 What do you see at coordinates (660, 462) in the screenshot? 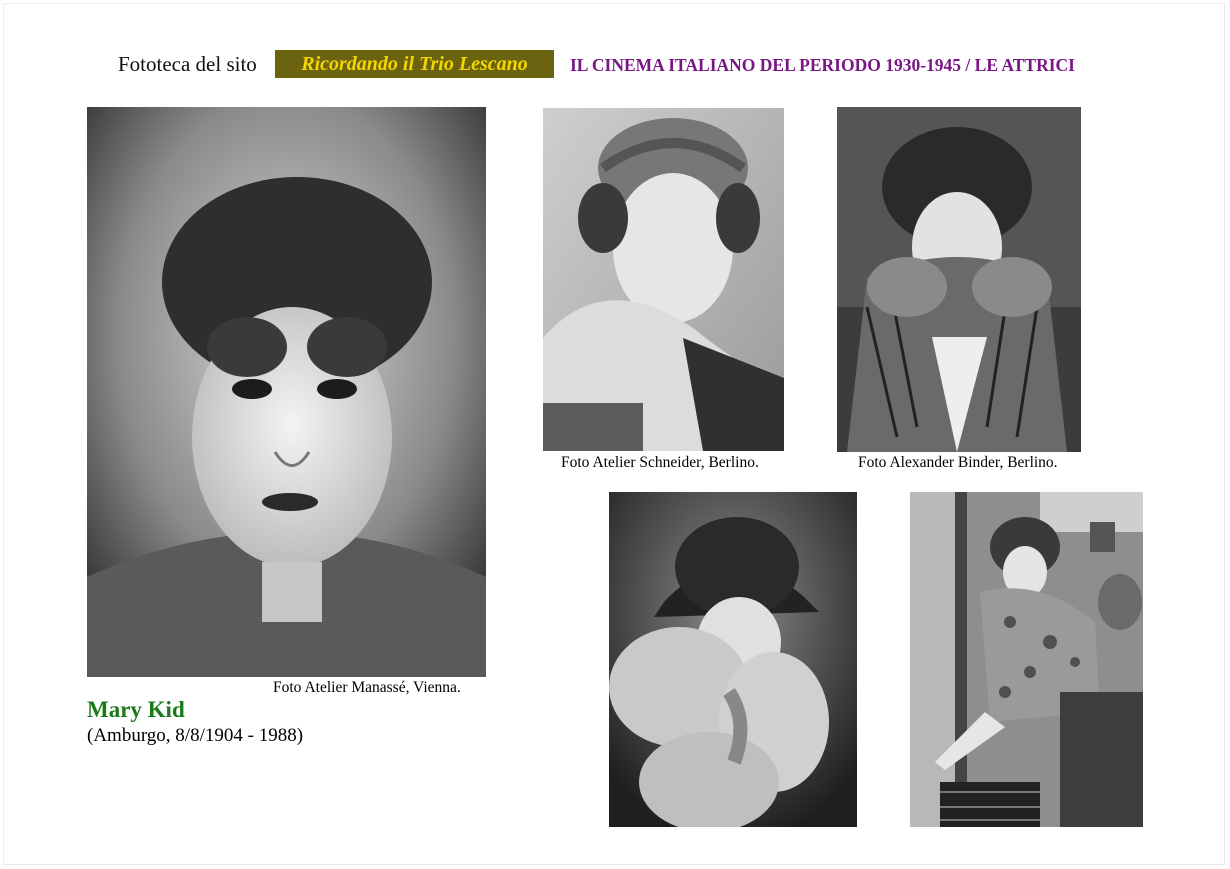
I see `photo-caption-schneider: Foto Atelier Schneider, Berlino.` at bounding box center [660, 462].